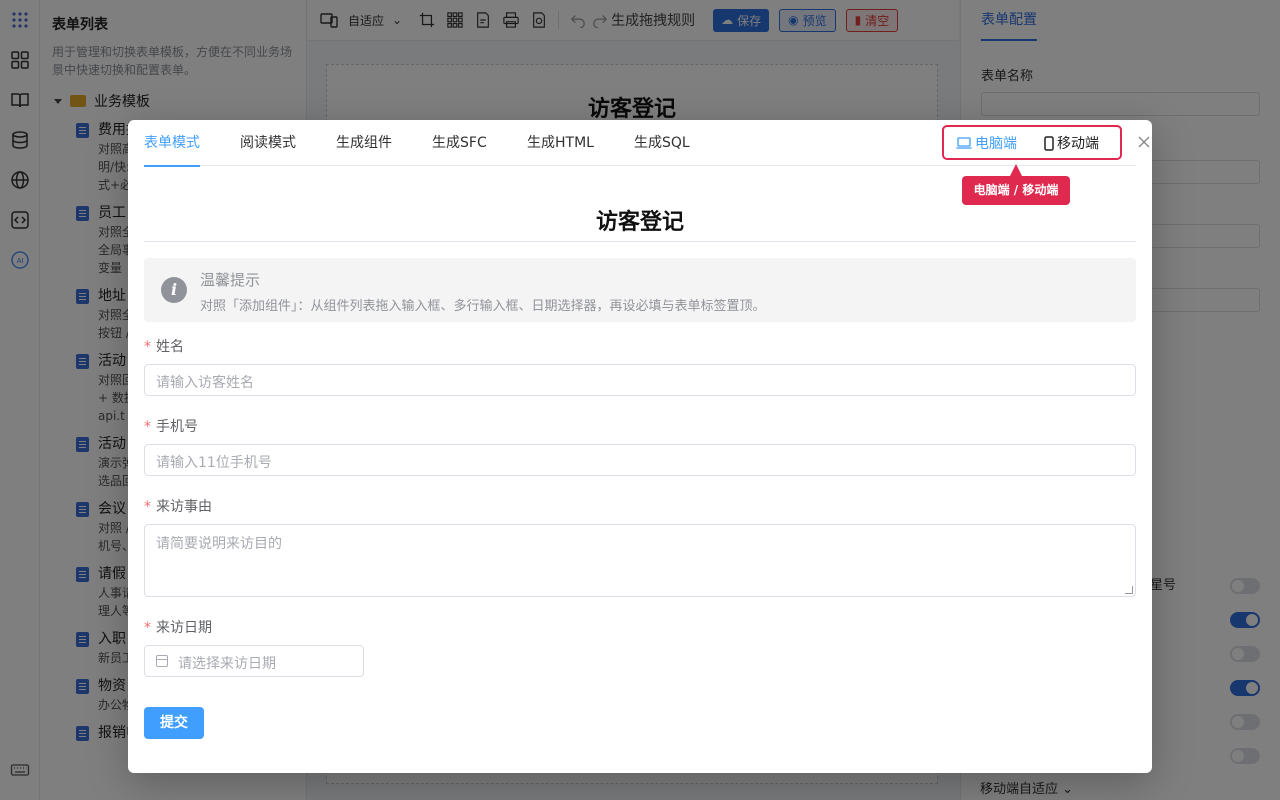 This screenshot has height=800, width=1280. What do you see at coordinates (268, 143) in the screenshot?
I see `tab-read-mode: 阅读模式` at bounding box center [268, 143].